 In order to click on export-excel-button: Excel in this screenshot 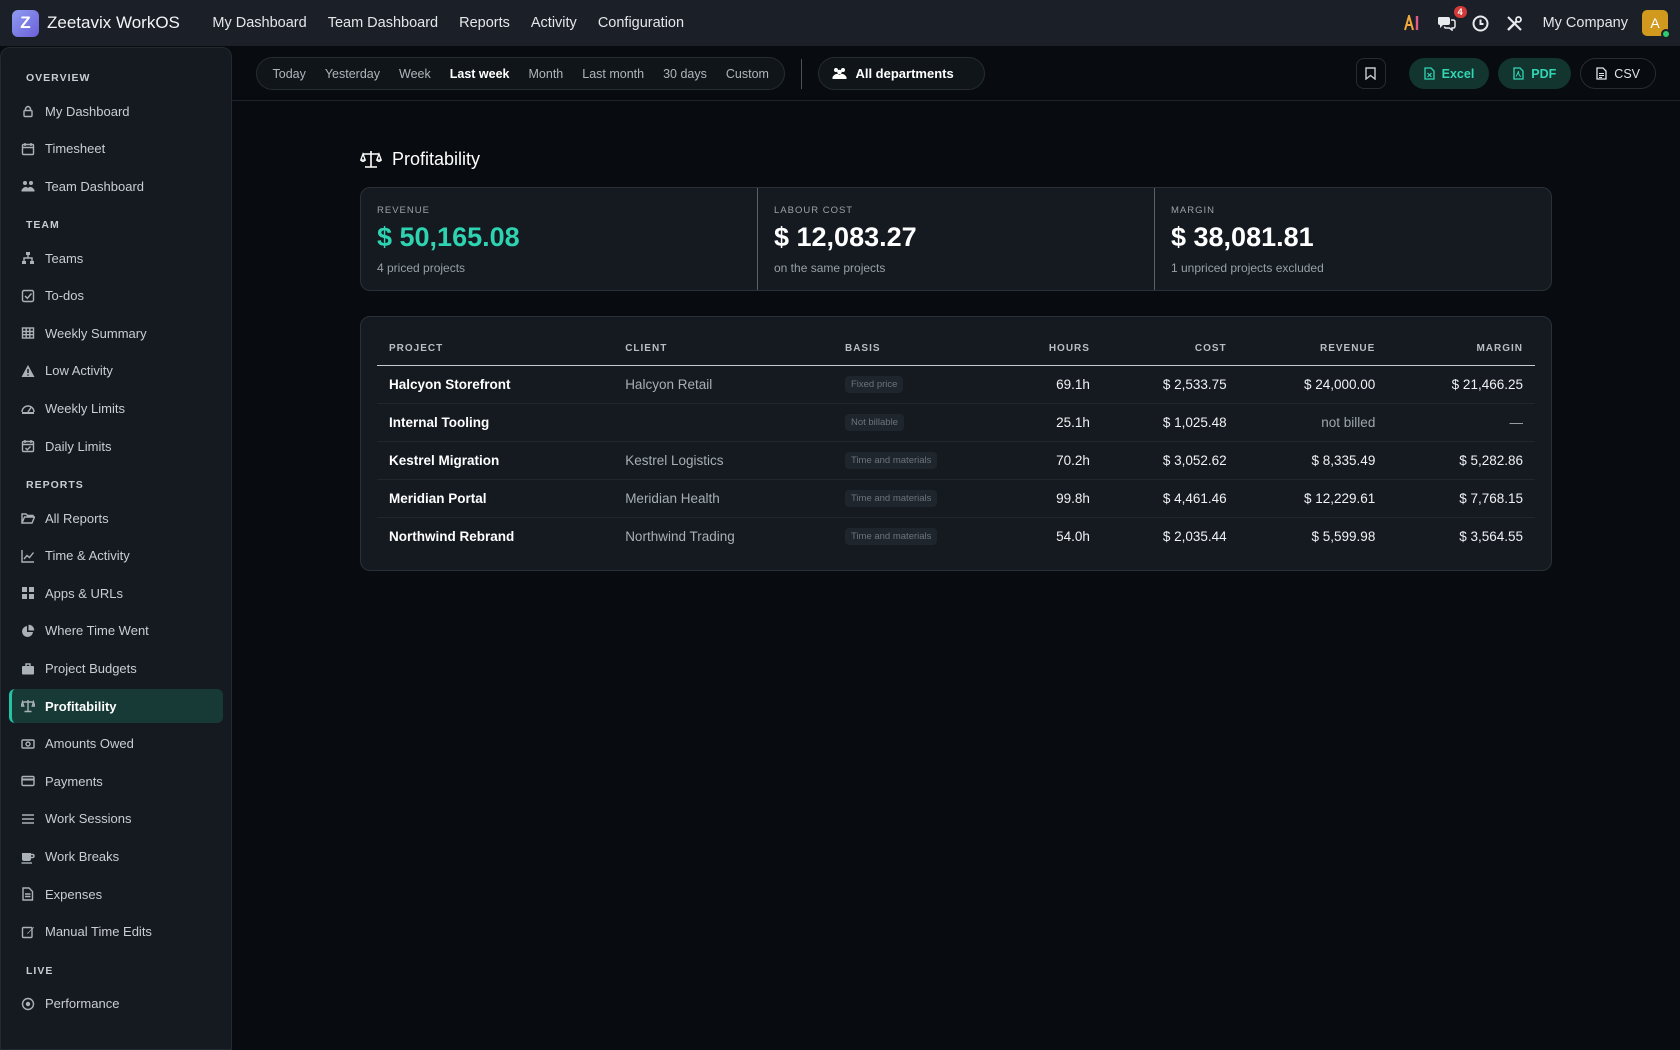, I will do `click(1449, 73)`.